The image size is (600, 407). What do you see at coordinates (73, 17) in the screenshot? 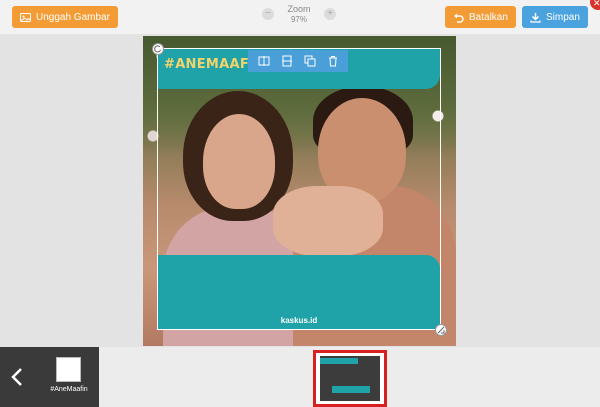
I see `upload-image-label: Unggah Gambar` at bounding box center [73, 17].